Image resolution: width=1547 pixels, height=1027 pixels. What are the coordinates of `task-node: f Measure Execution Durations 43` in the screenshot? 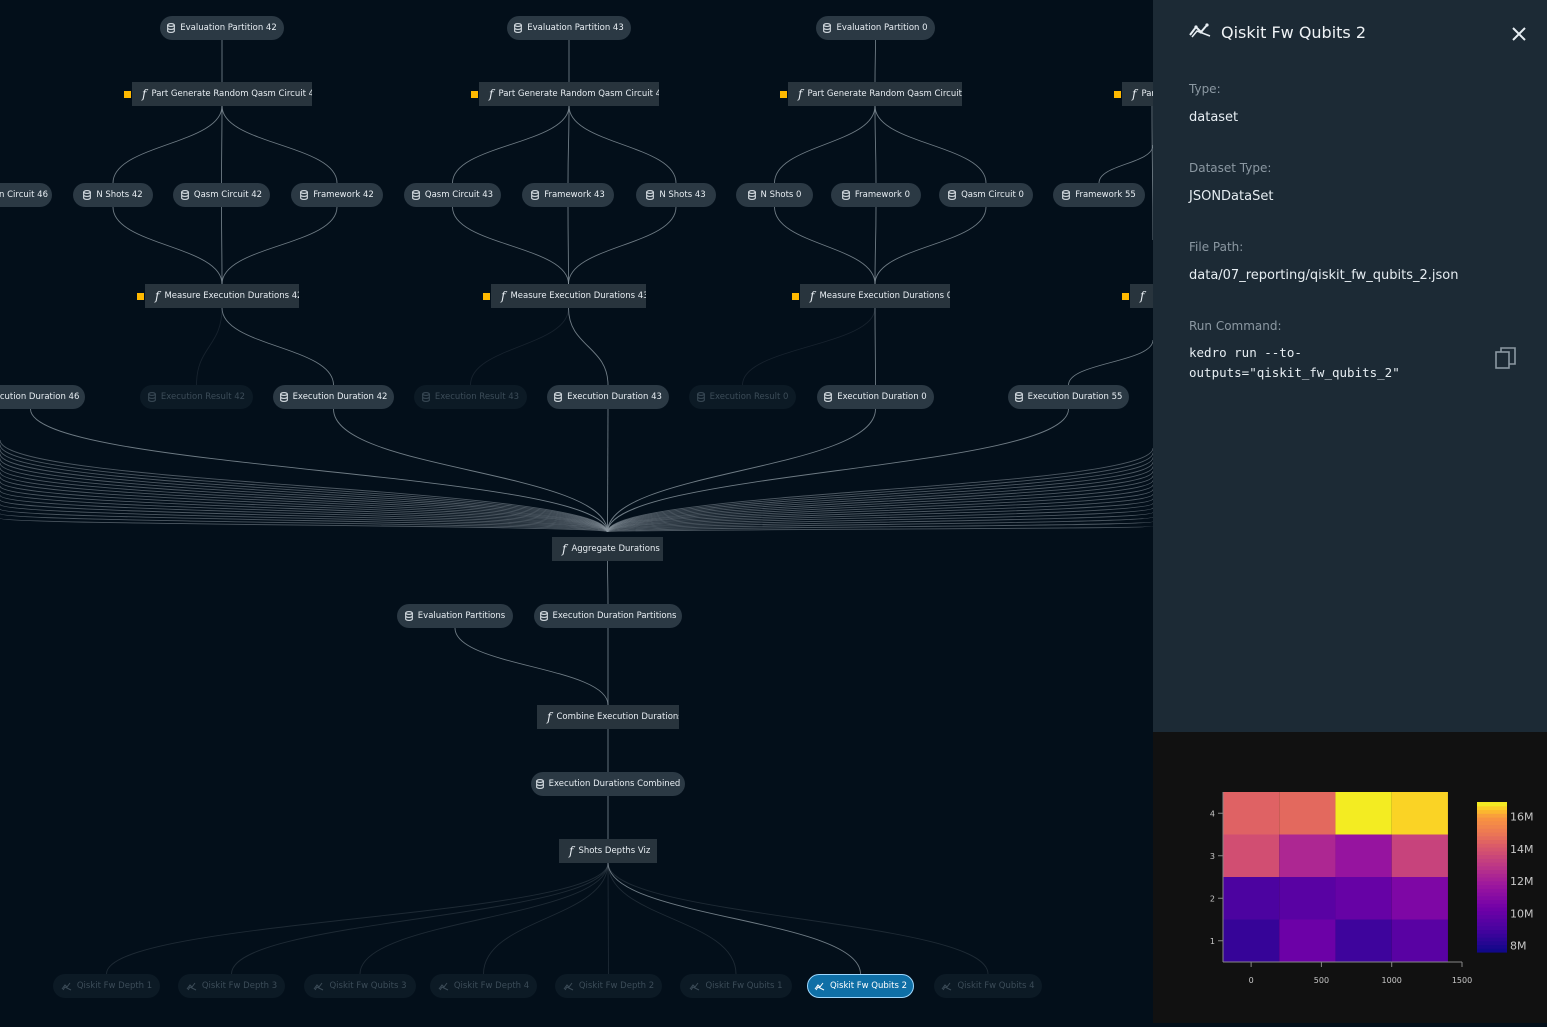 It's located at (568, 296).